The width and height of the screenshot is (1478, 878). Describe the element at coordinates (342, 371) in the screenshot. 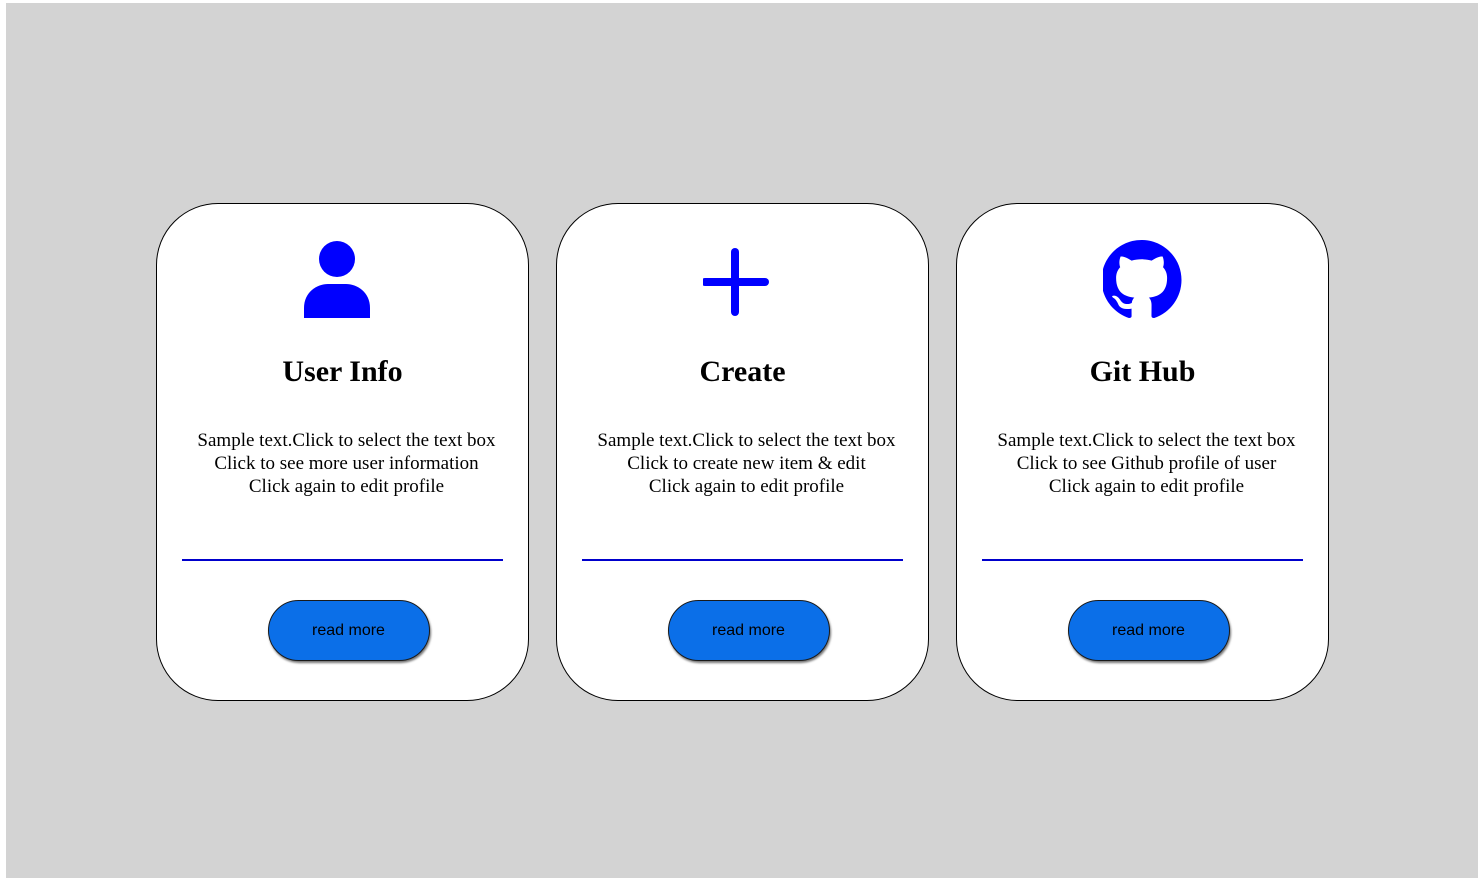

I see `card-title: User Info` at that location.